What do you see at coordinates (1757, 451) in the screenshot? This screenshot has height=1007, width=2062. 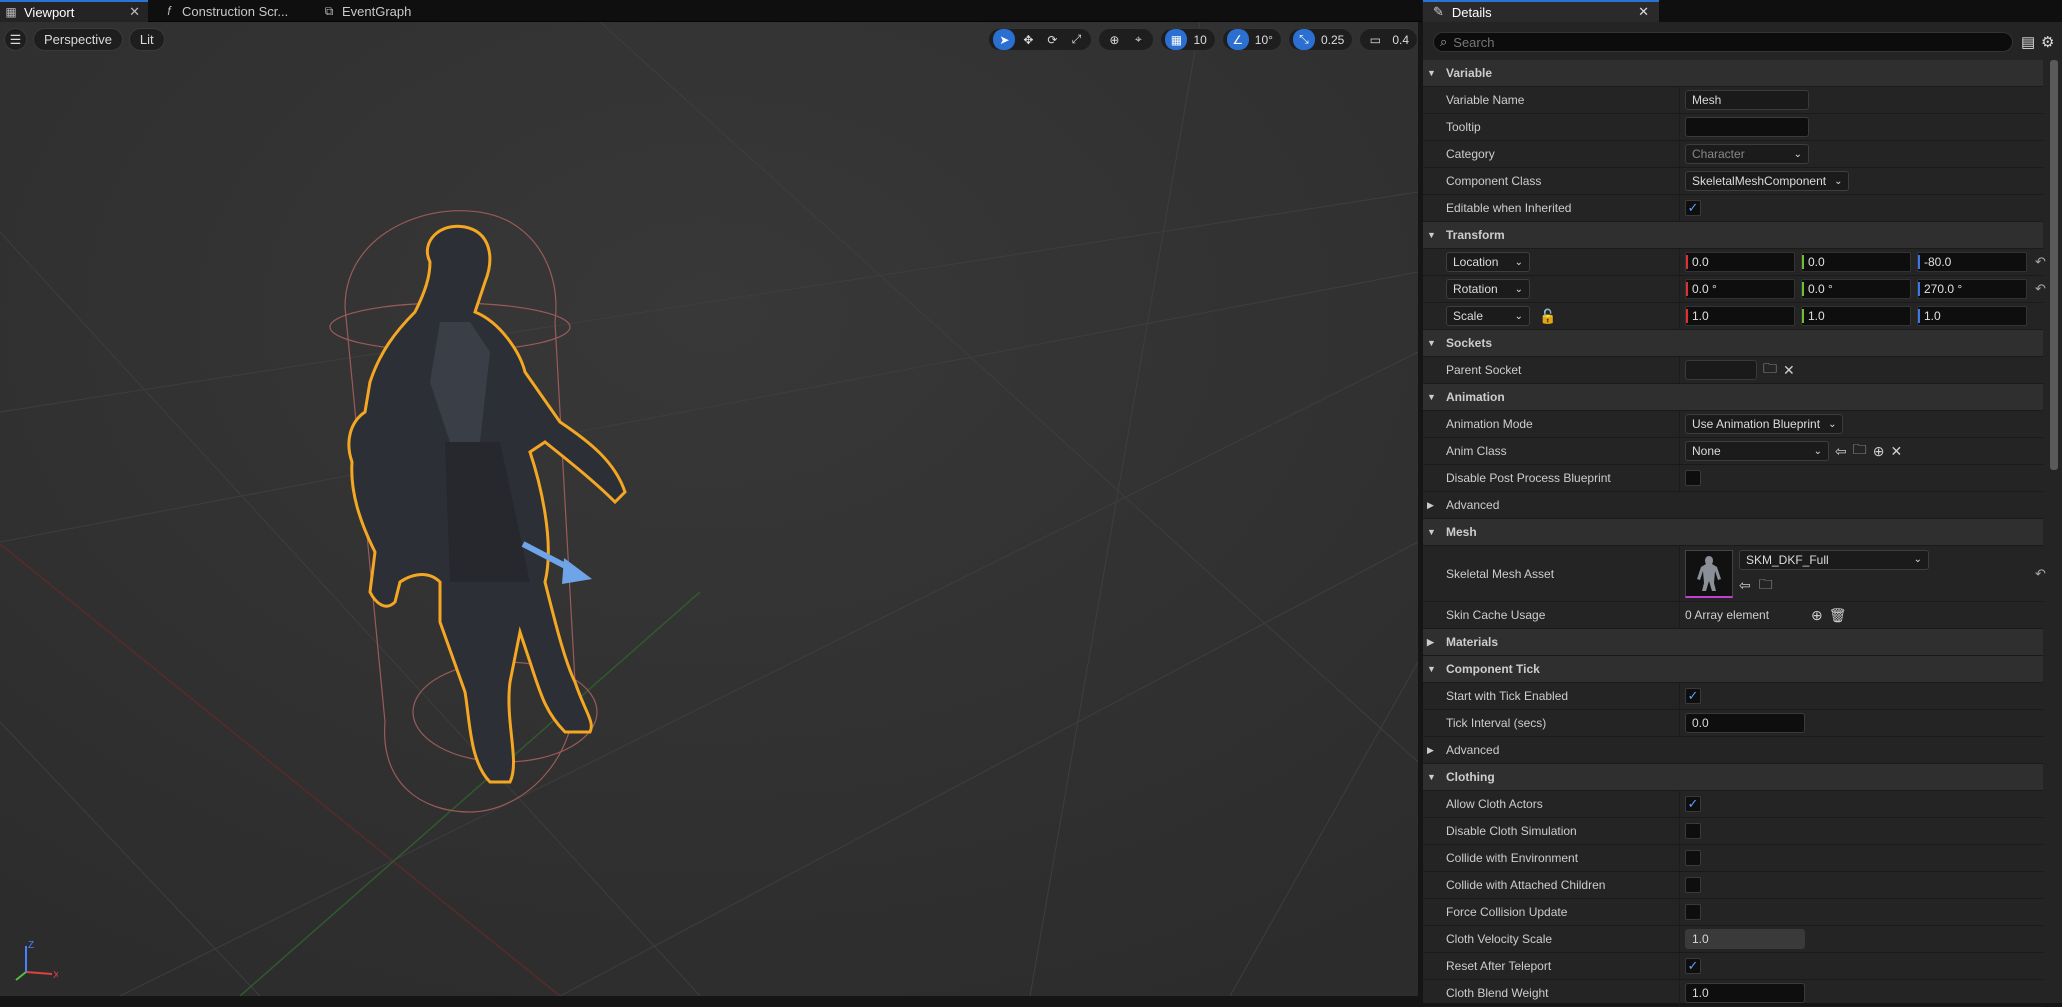 I see `anim-class-dropdown: None ⌄` at bounding box center [1757, 451].